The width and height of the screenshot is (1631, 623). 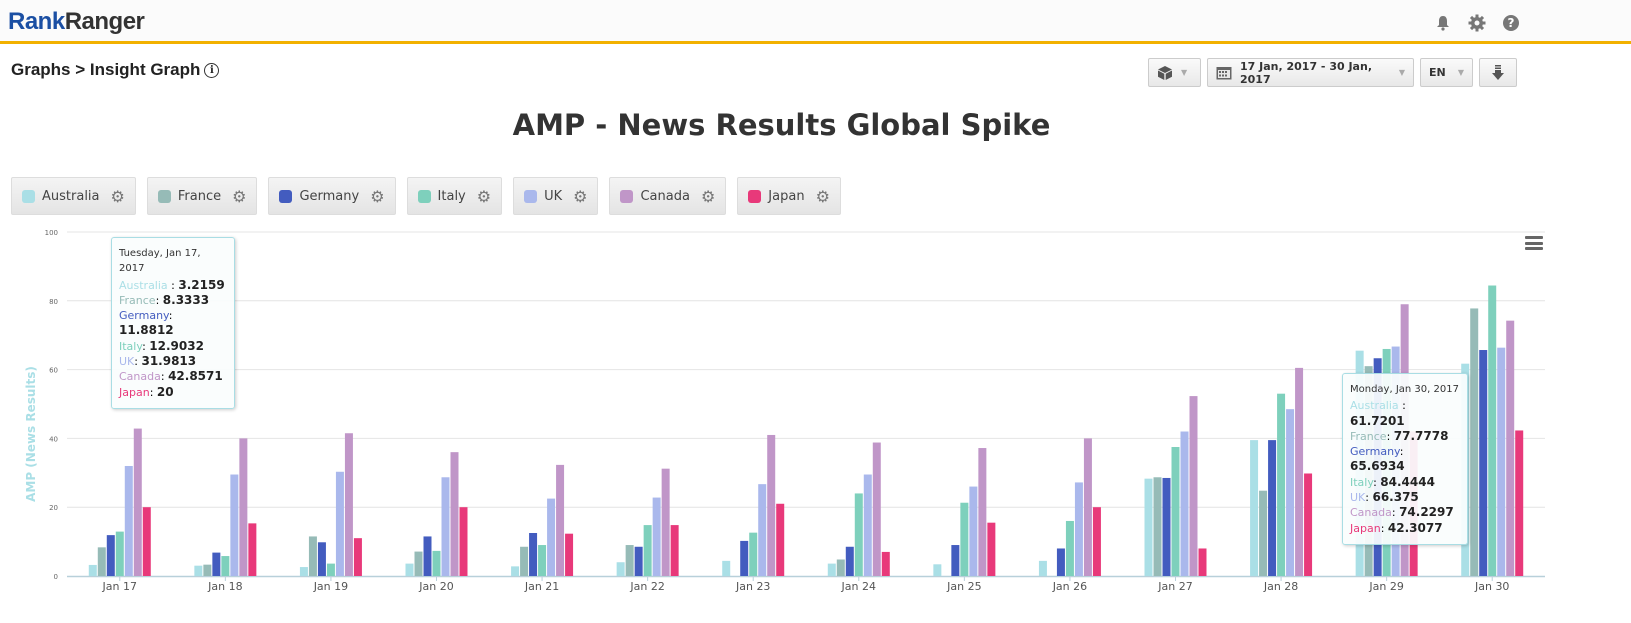 I want to click on legend-item-uk: UK ⚙, so click(x=556, y=196).